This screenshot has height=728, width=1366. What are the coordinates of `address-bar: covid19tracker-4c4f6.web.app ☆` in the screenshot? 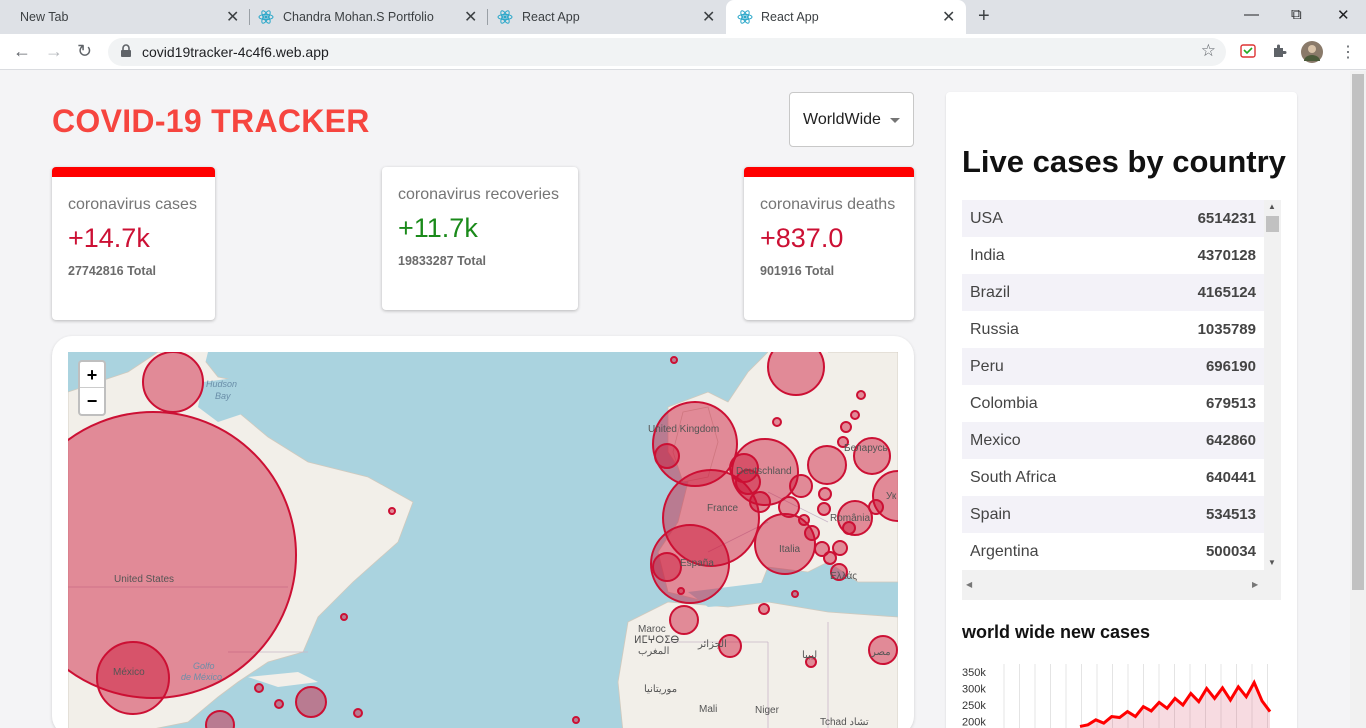 It's located at (667, 52).